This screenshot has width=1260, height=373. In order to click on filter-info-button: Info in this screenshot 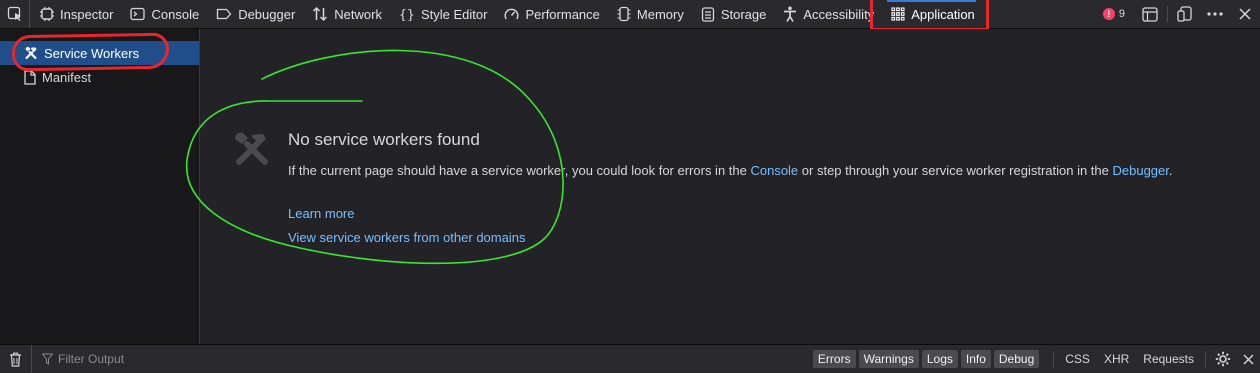, I will do `click(975, 359)`.